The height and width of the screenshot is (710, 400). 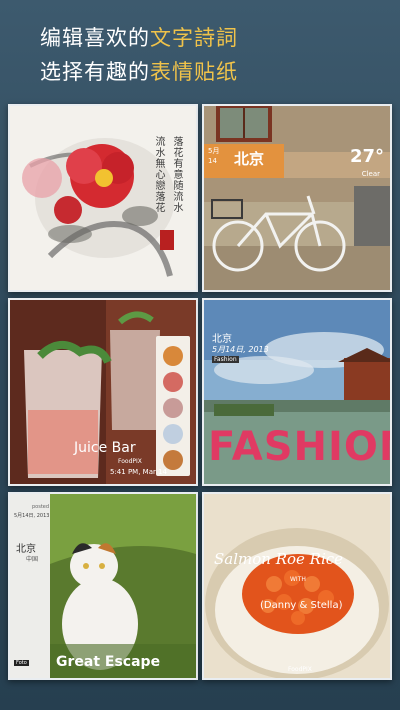 I want to click on template-juice-tile: Juice Bar FoodPIX 5:41 PM, Mar 14, so click(x=103, y=392).